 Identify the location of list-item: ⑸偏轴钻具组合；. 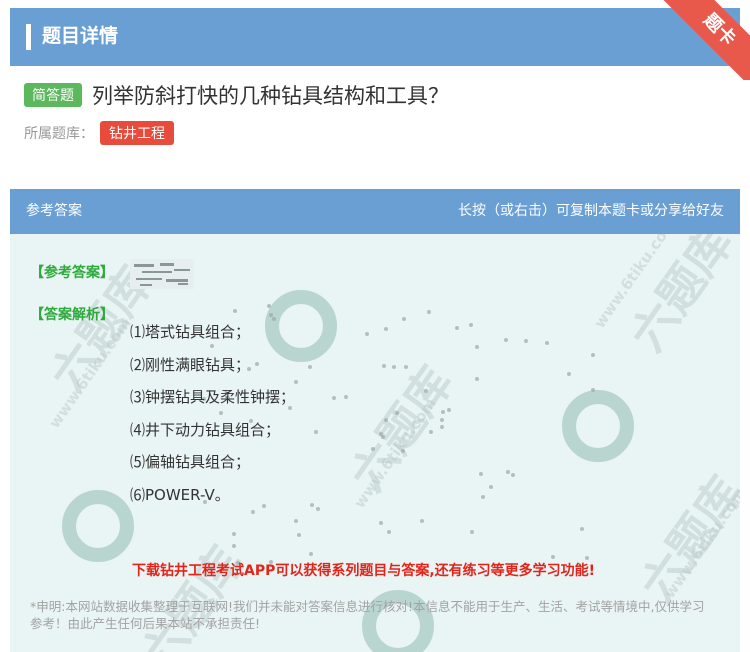
(190, 462).